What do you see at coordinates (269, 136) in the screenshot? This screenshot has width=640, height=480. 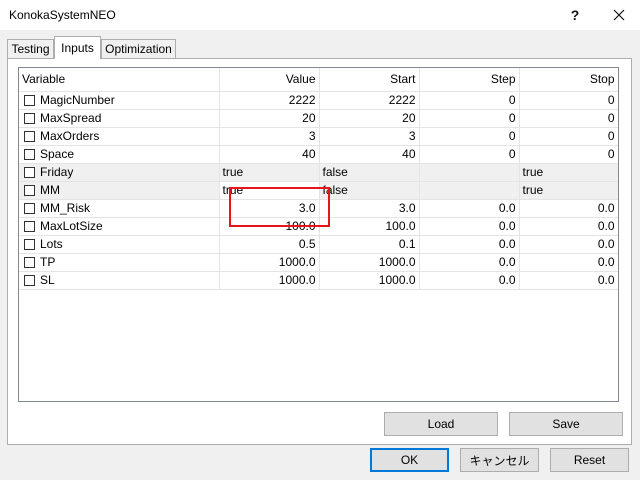 I see `value-cell: 3` at bounding box center [269, 136].